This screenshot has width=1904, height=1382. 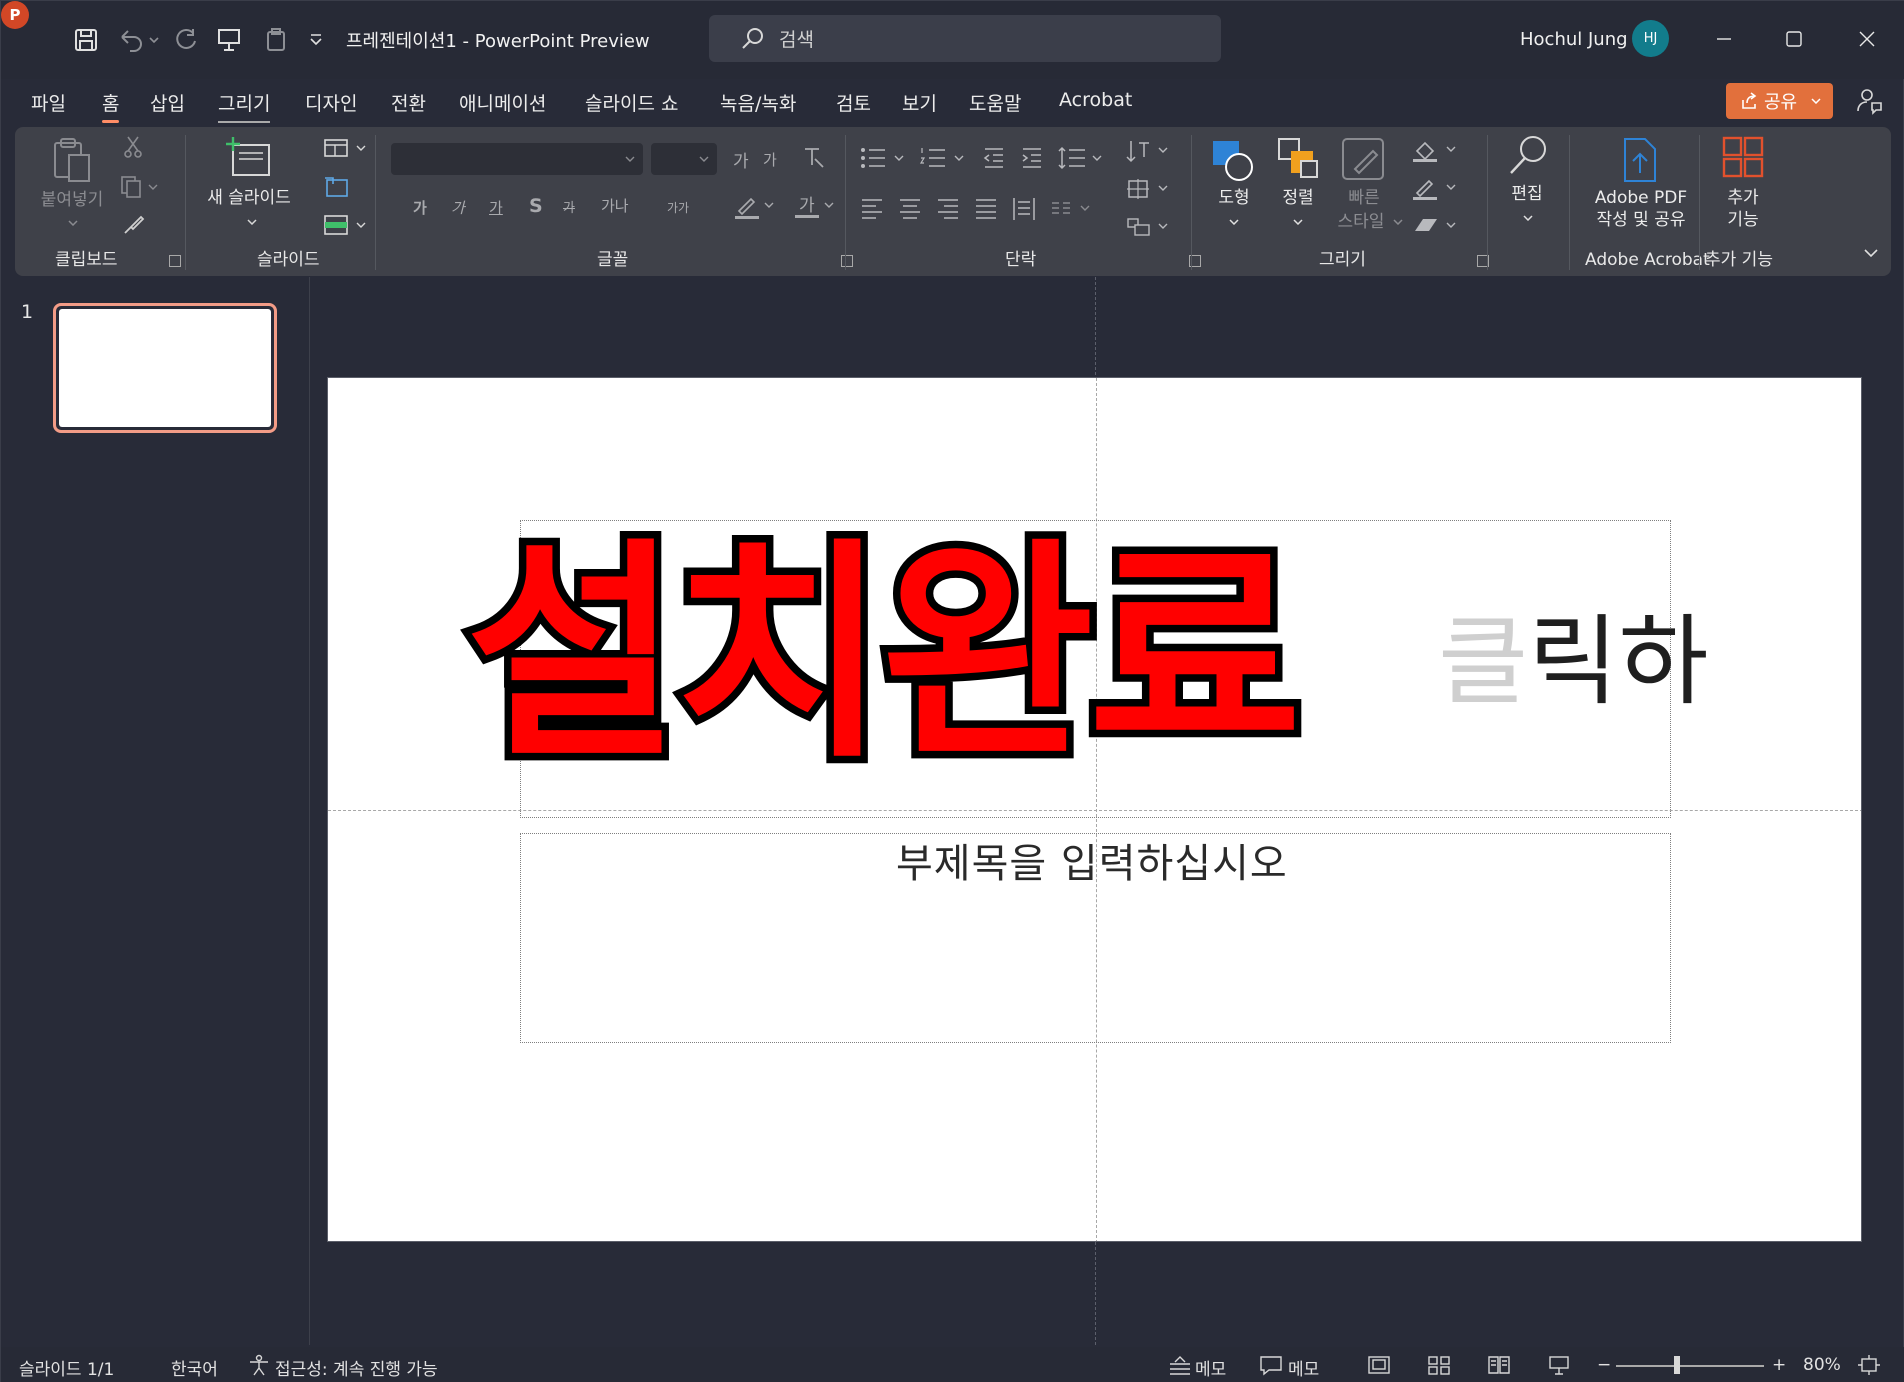 I want to click on slide-indicator: 슬라이드 1/1, so click(x=66, y=1367).